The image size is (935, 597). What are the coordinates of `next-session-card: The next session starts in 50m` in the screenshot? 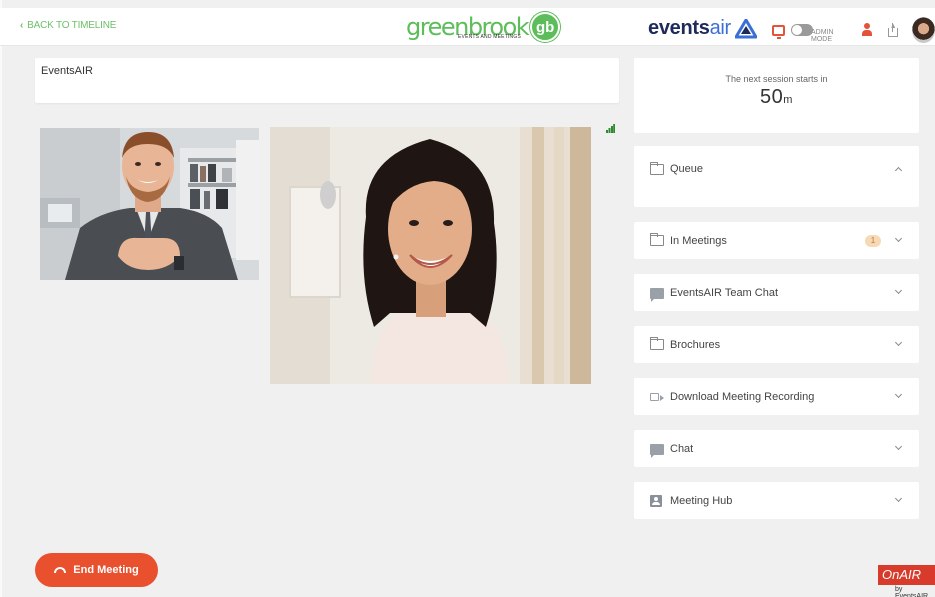 It's located at (776, 95).